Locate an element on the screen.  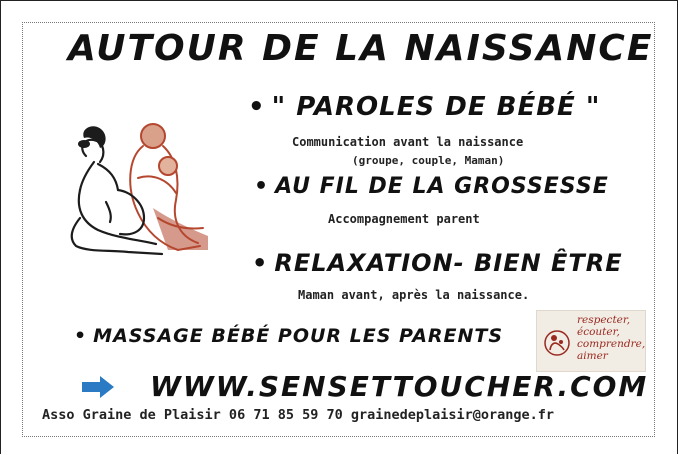
motto-line: comprendre, is located at coordinates (611, 344).